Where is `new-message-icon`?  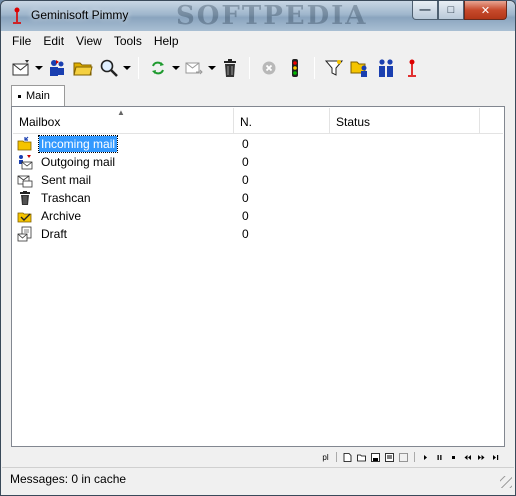 new-message-icon is located at coordinates (20, 68).